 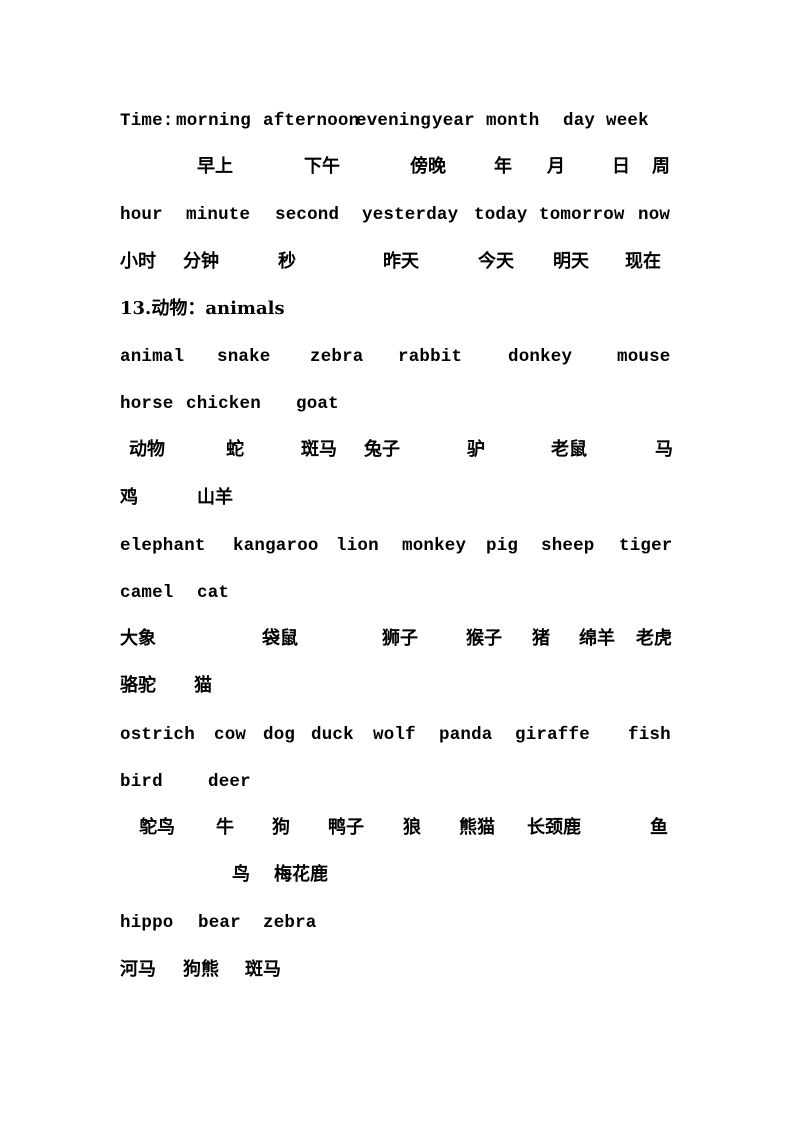 I want to click on word: 猴子, so click(x=484, y=638).